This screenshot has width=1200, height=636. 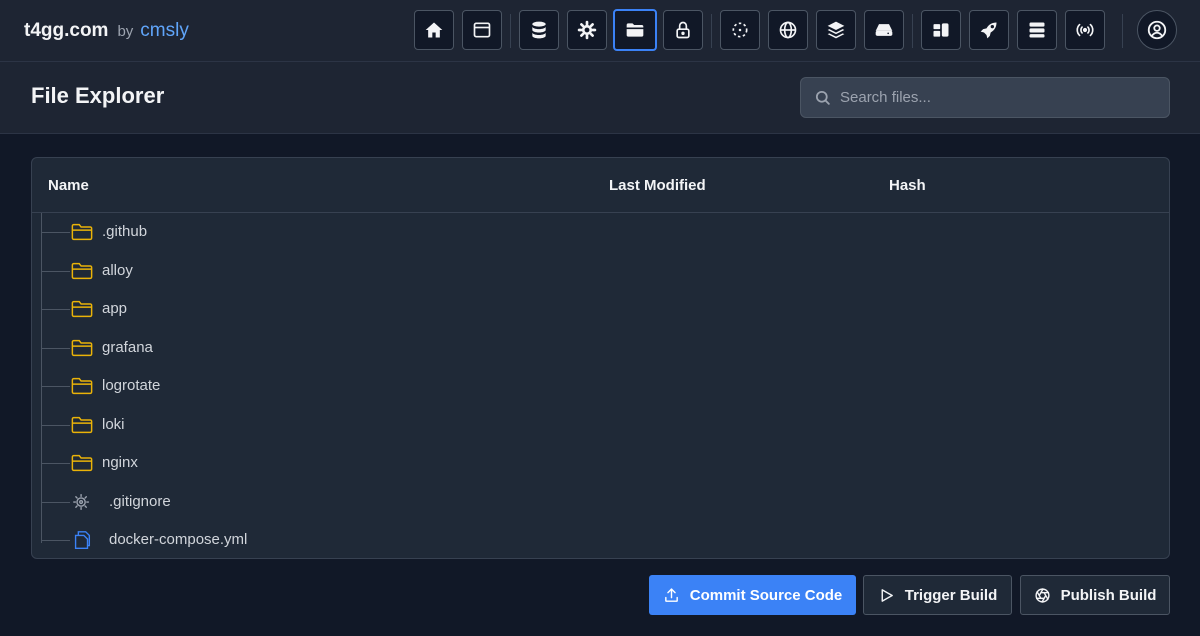 I want to click on home-icon, so click(x=434, y=30).